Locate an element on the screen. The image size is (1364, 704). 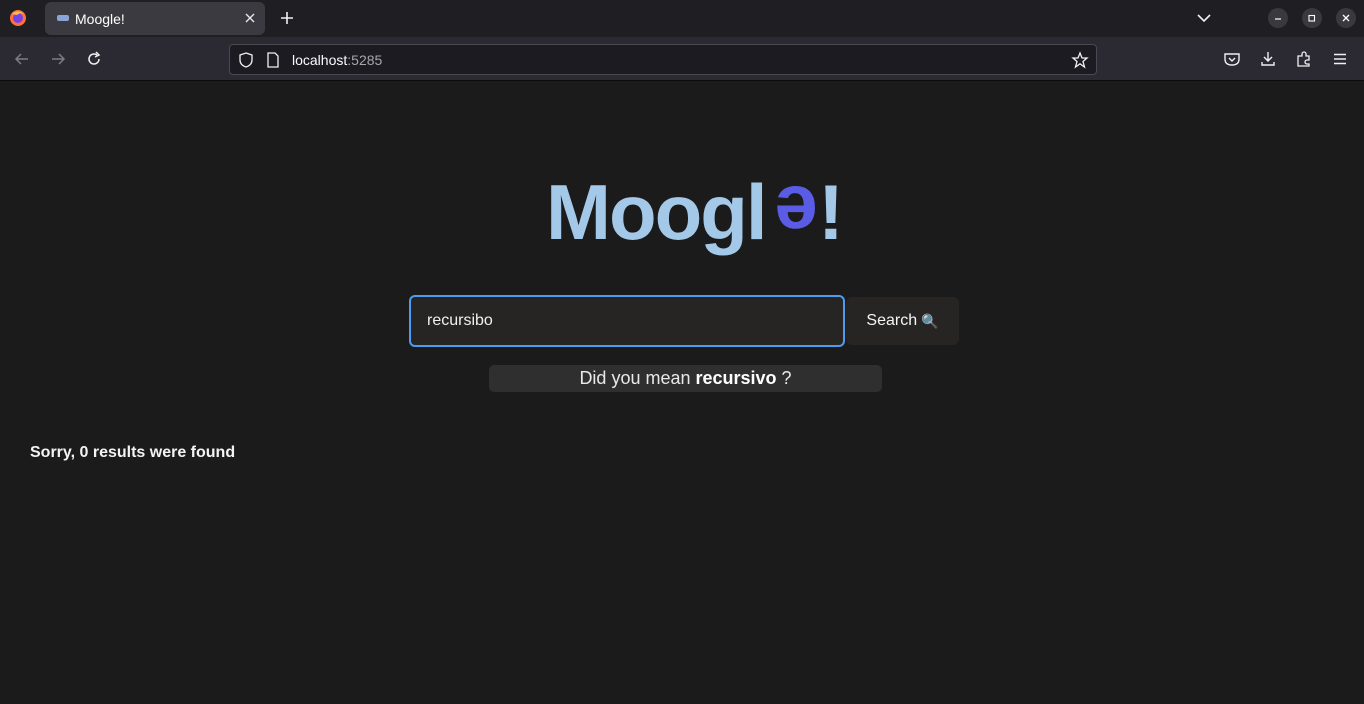
extensions-icon is located at coordinates (1304, 59).